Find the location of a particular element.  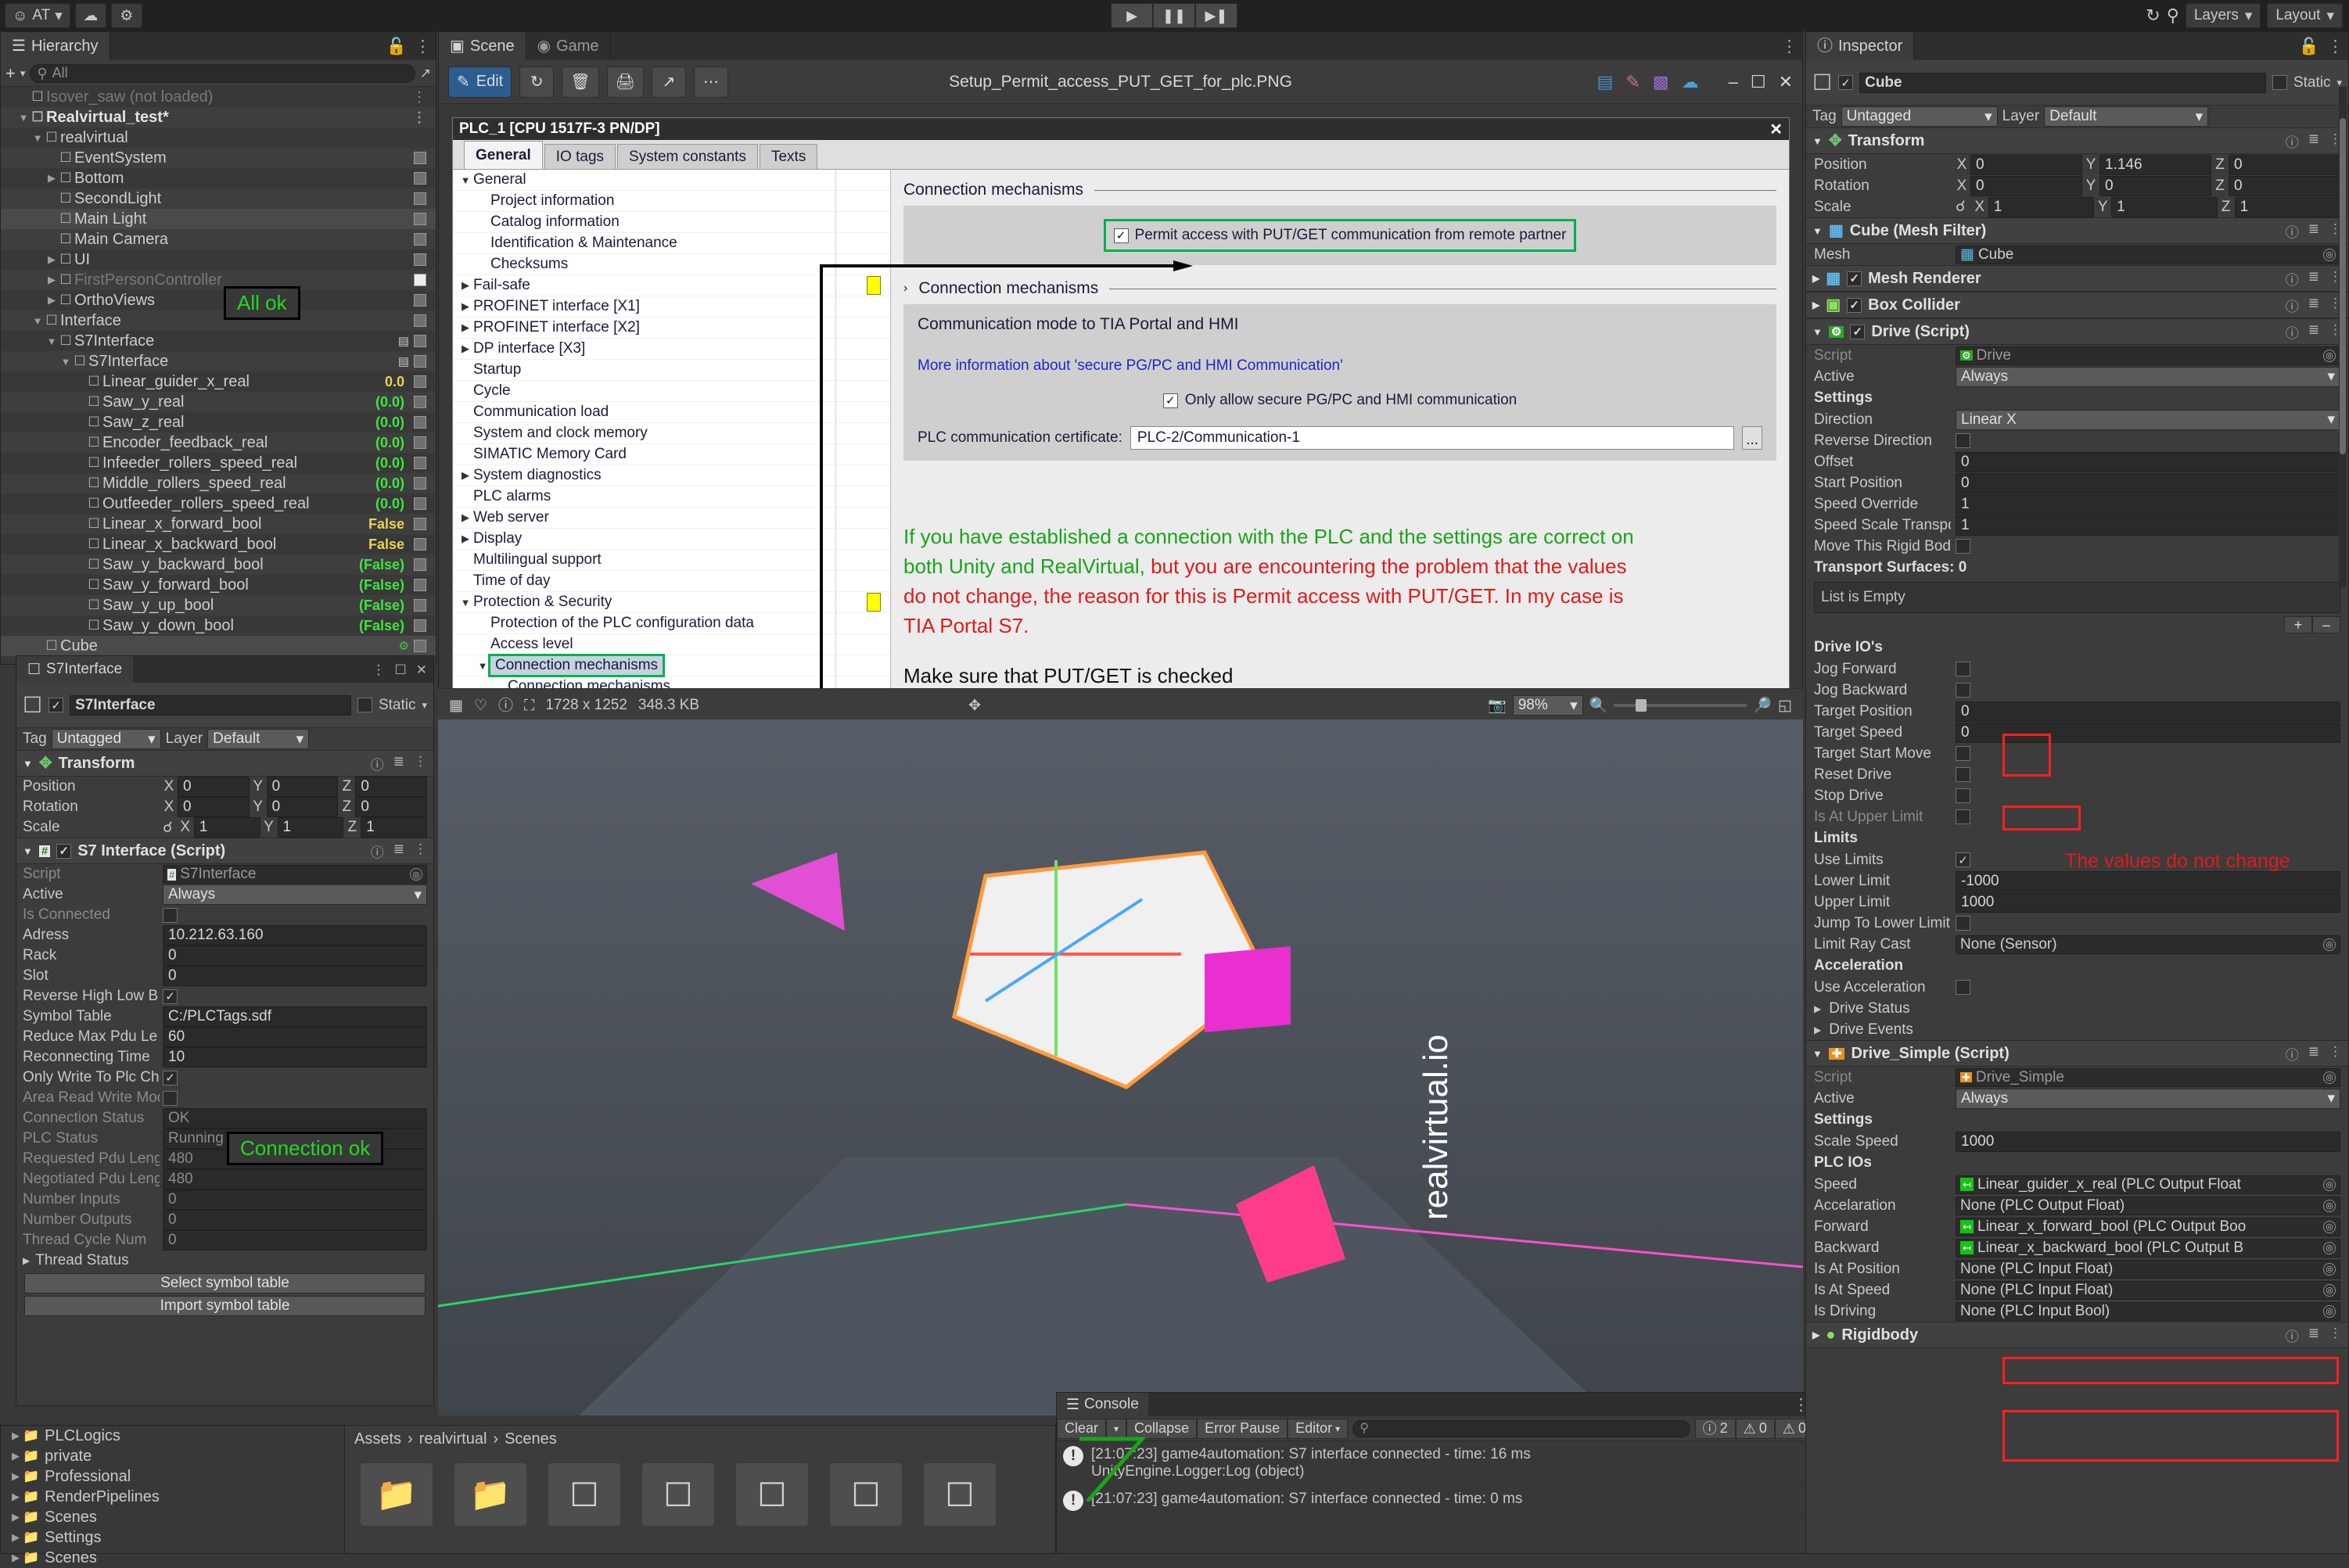

drive-io-field: 0 is located at coordinates (2148, 732).